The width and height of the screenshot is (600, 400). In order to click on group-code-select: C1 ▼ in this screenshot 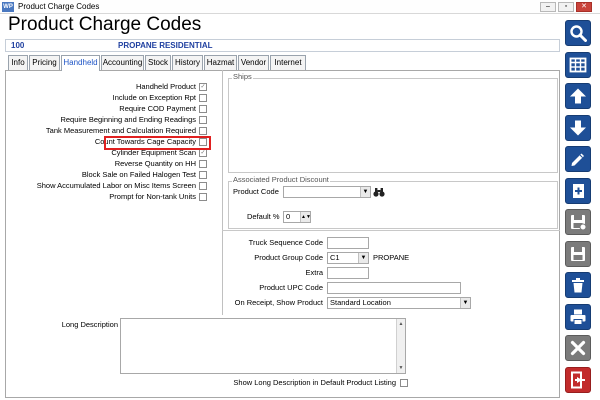, I will do `click(348, 258)`.